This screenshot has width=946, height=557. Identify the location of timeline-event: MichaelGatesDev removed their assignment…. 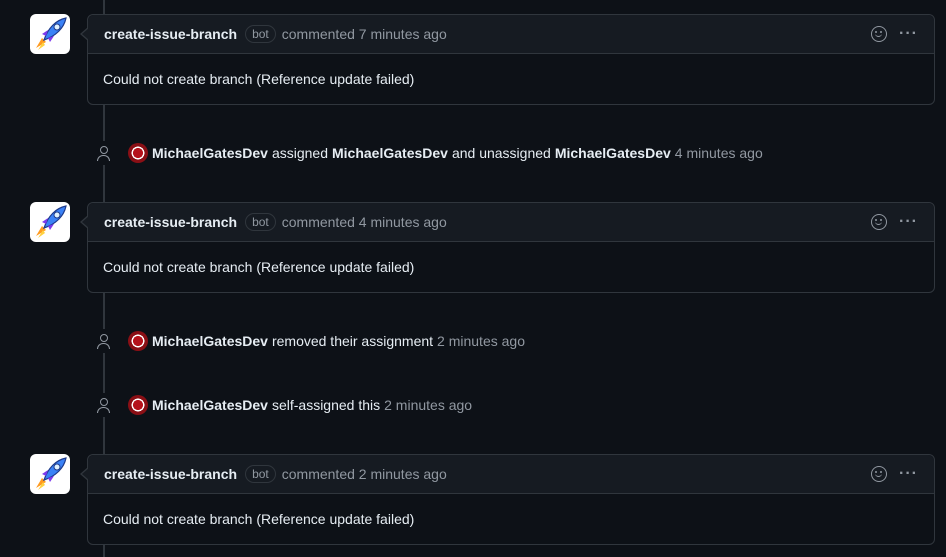
(314, 341).